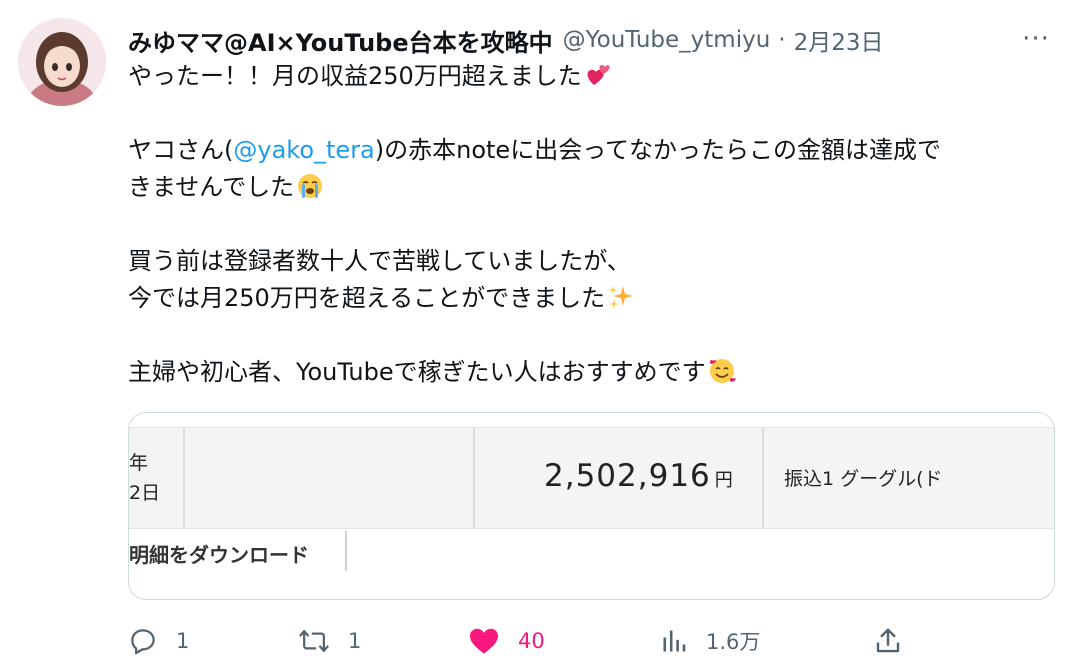  What do you see at coordinates (733, 642) in the screenshot?
I see `views-count: 1.6万` at bounding box center [733, 642].